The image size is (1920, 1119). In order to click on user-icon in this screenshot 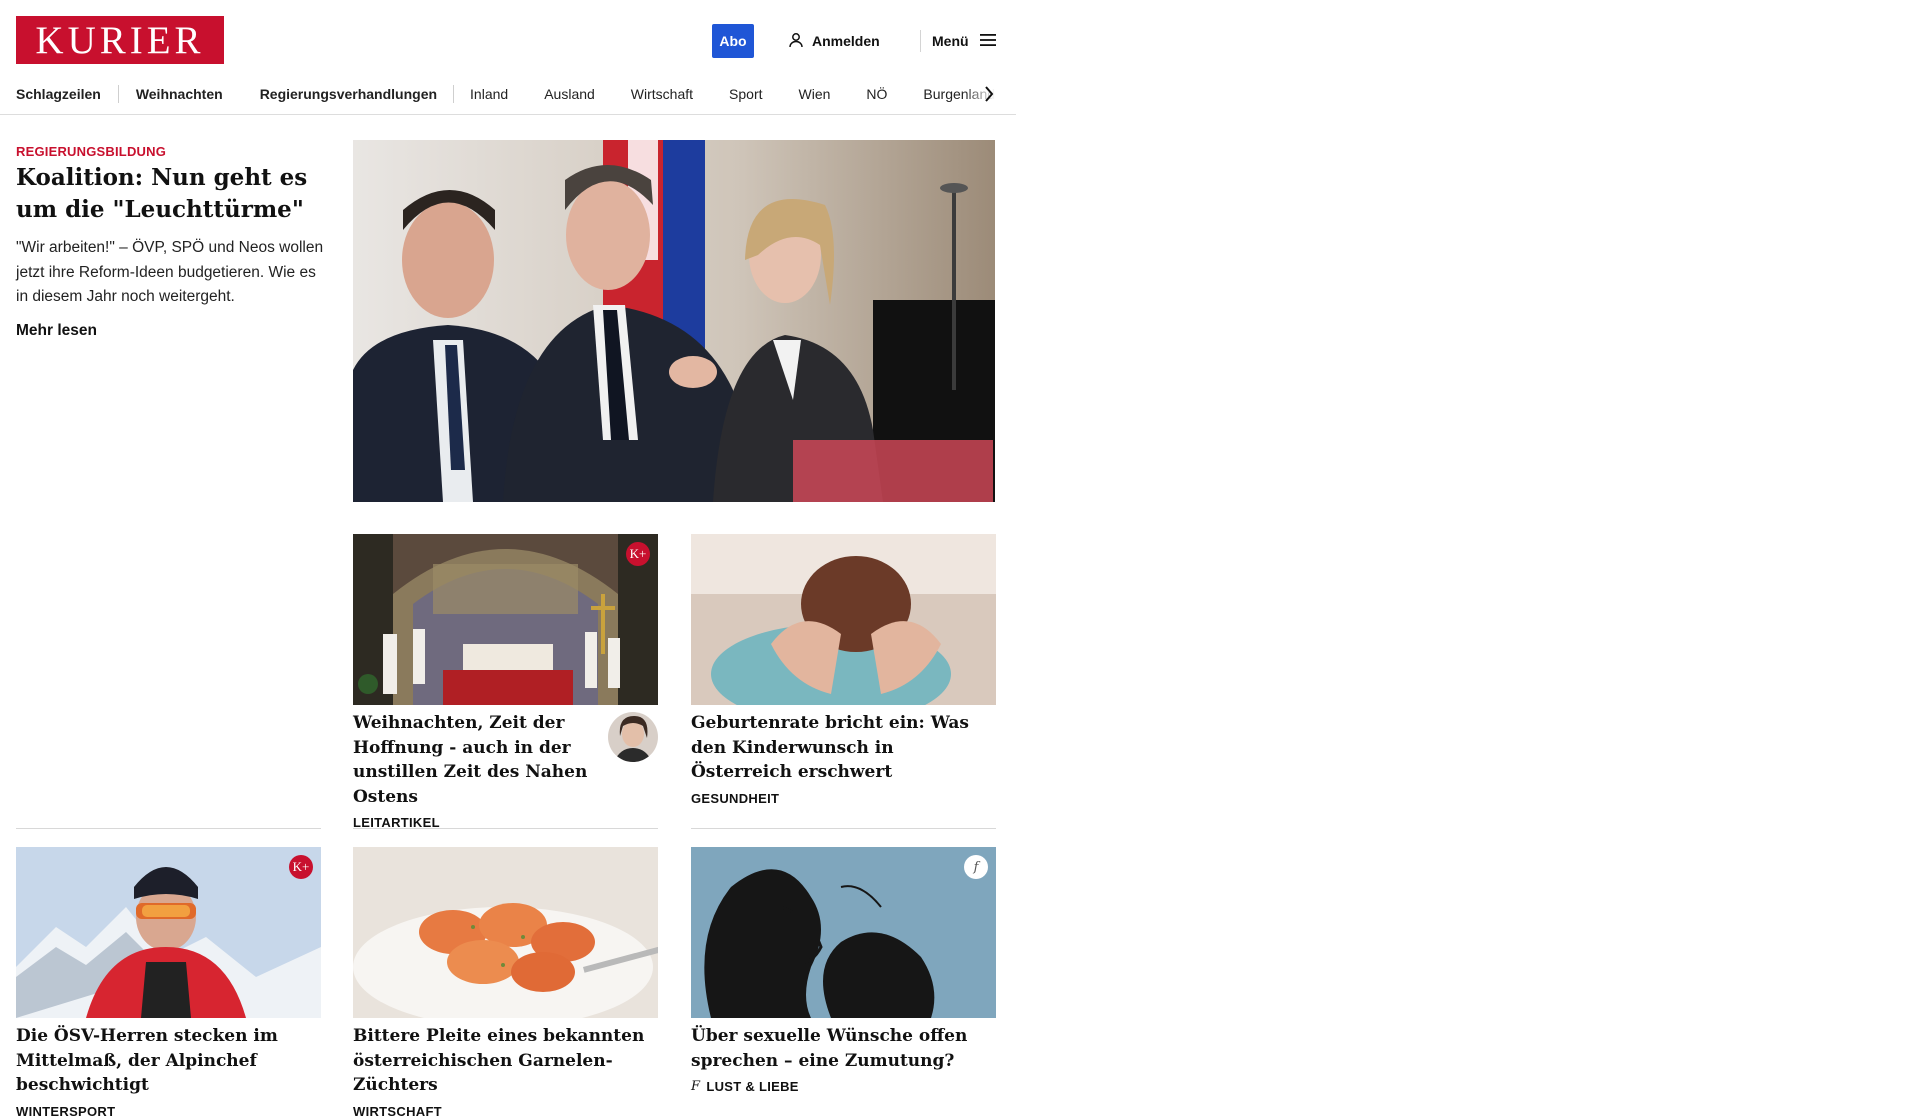, I will do `click(796, 41)`.